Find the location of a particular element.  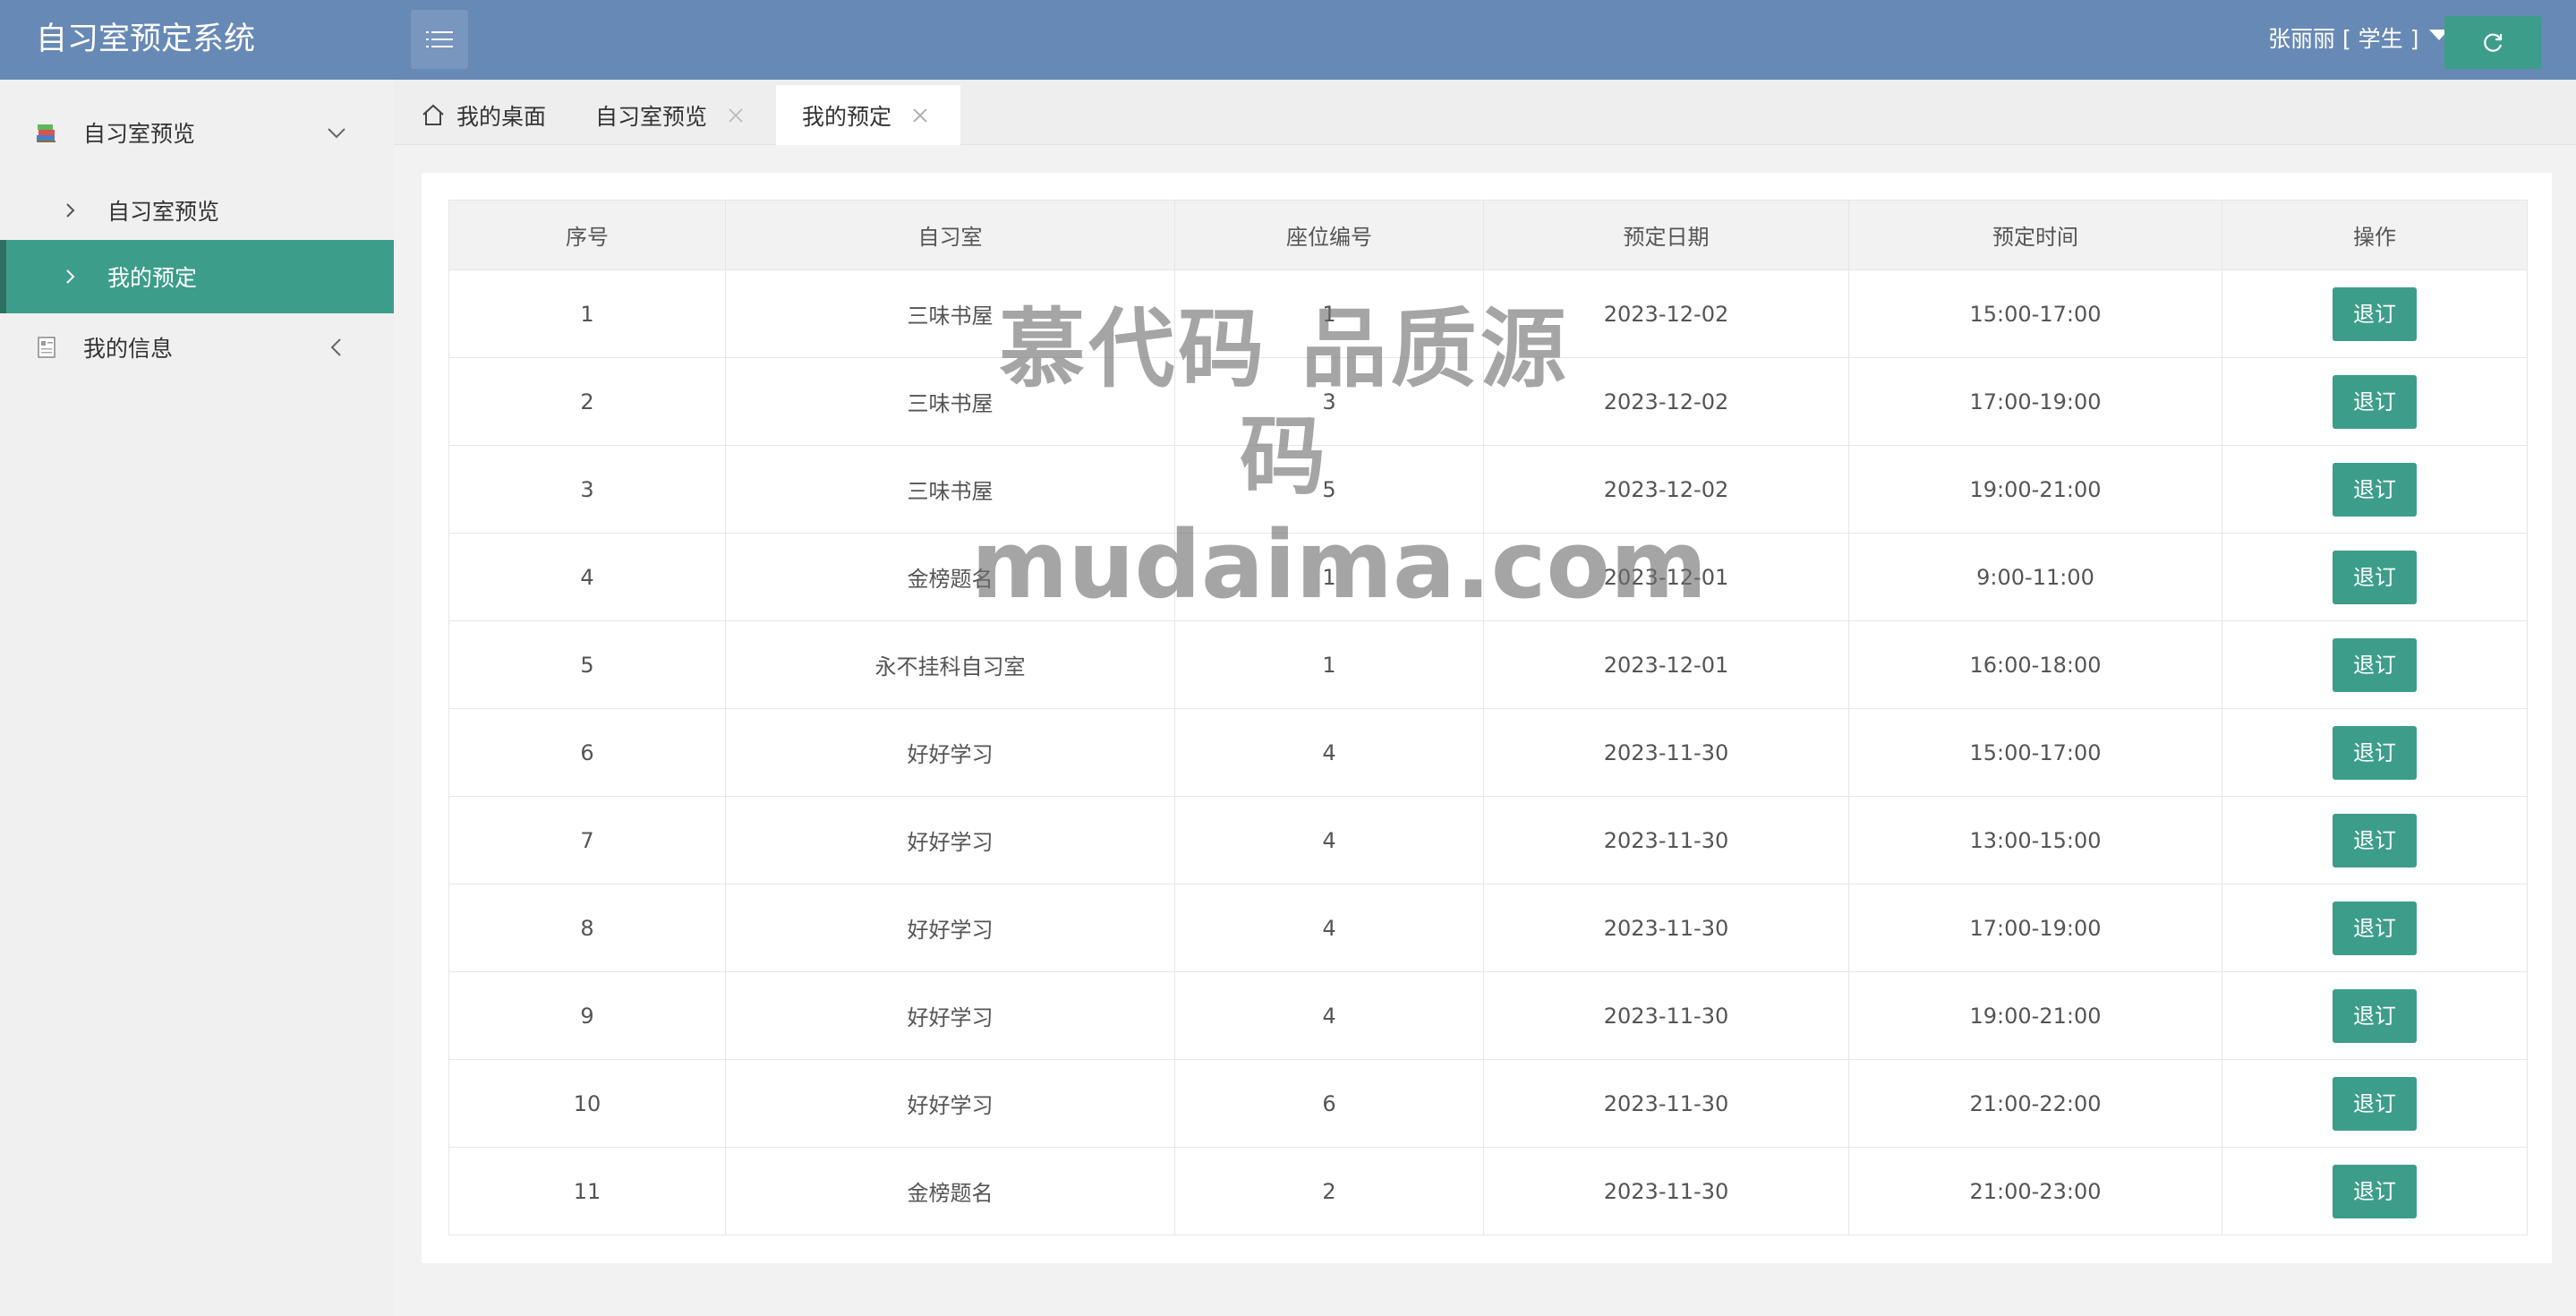

sidebar-item-study-room-preview: 自习室预览 is located at coordinates (197, 210).